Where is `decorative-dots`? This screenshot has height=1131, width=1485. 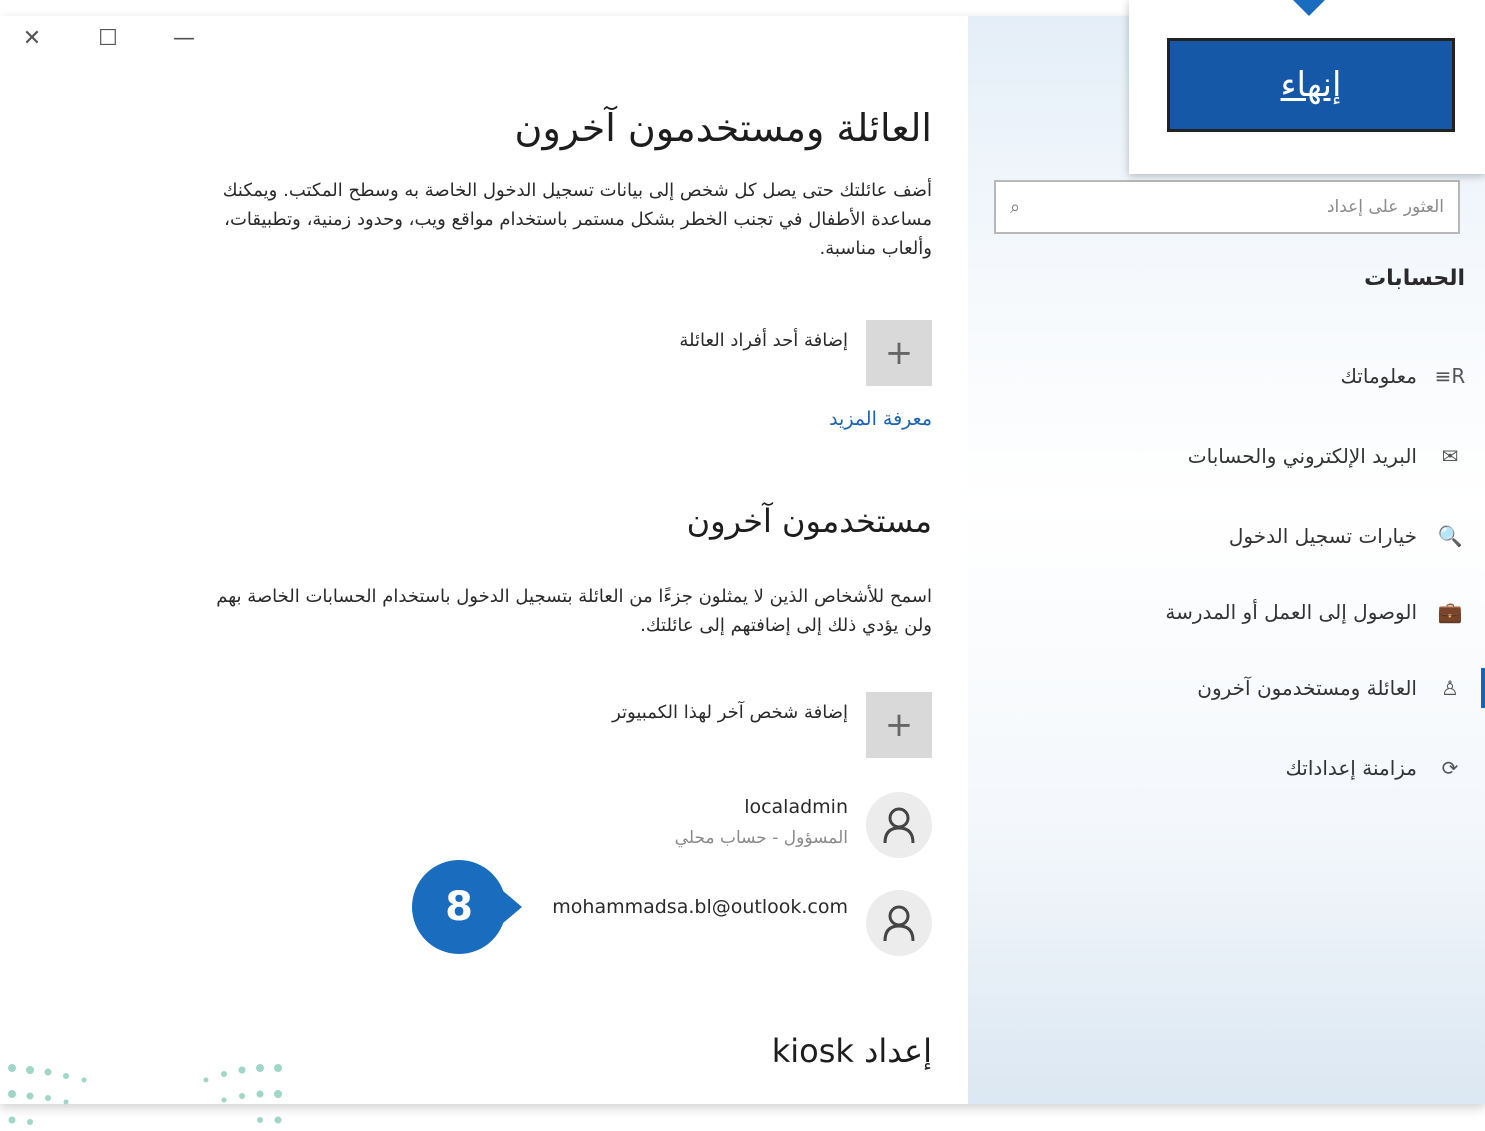
decorative-dots is located at coordinates (145, 1094).